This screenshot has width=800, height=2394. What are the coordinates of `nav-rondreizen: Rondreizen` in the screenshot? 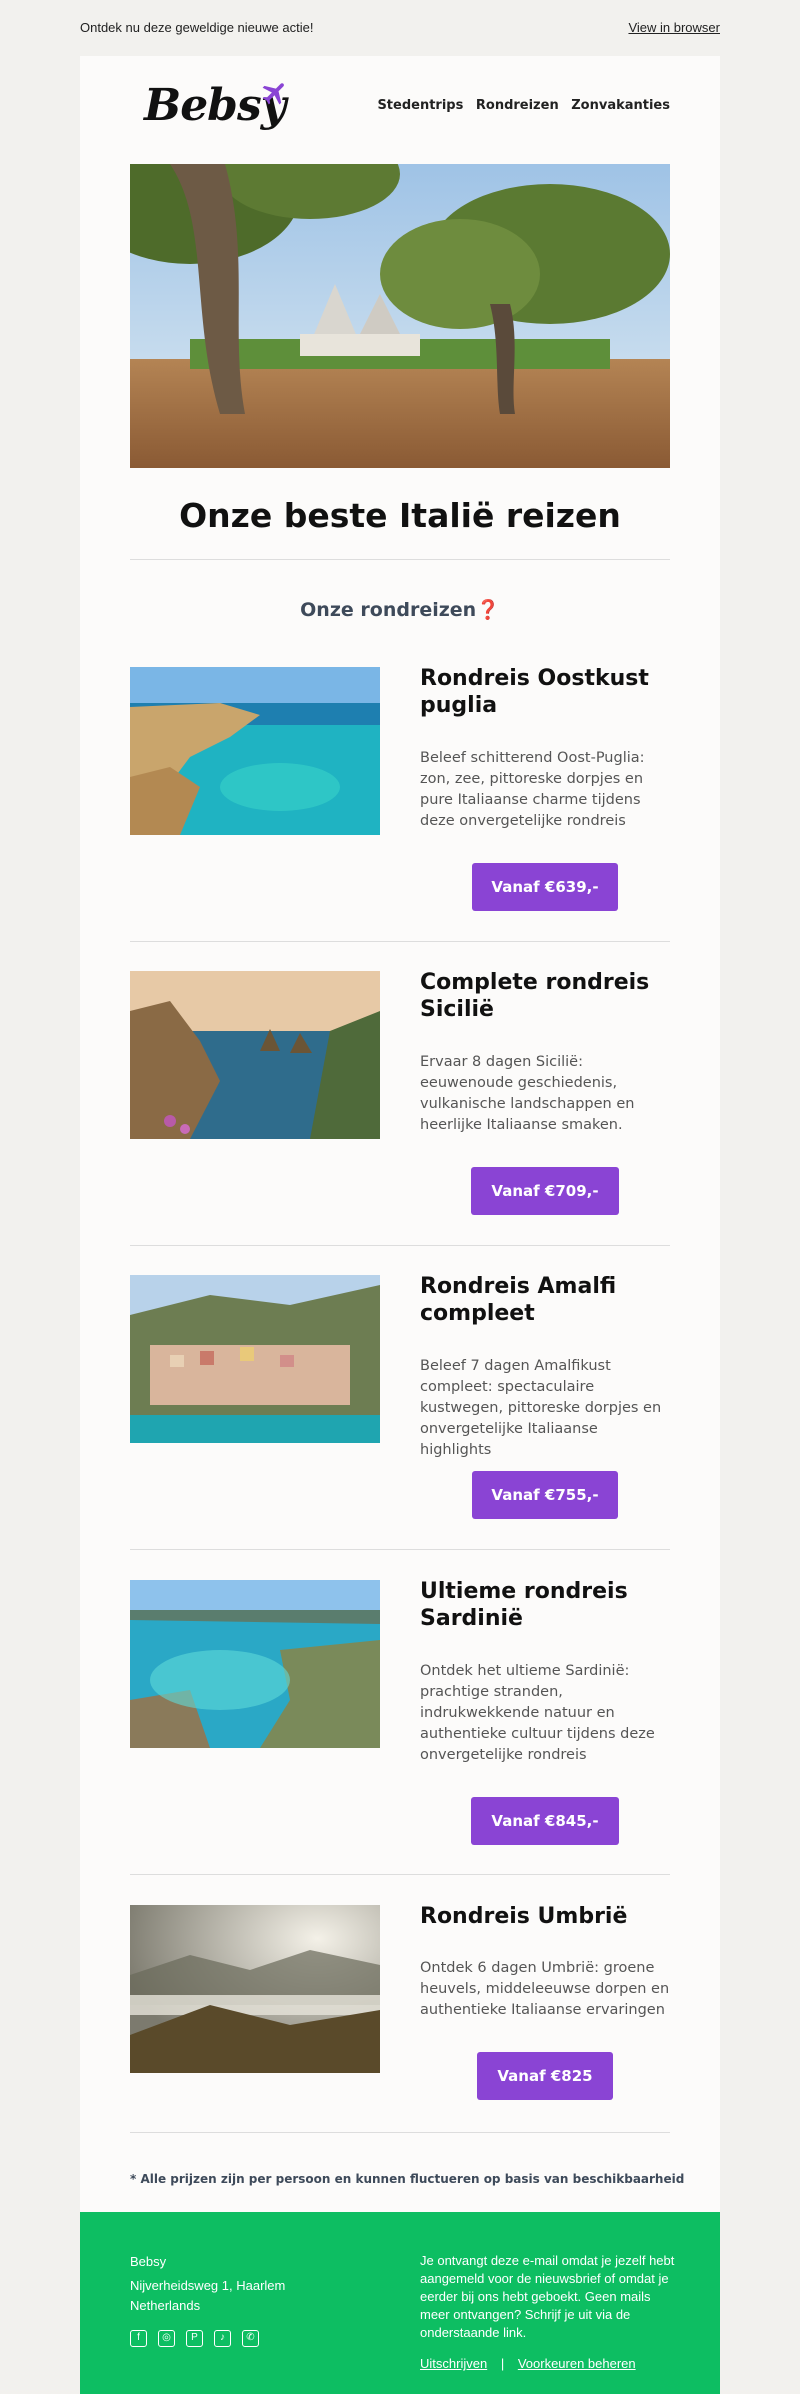 It's located at (517, 105).